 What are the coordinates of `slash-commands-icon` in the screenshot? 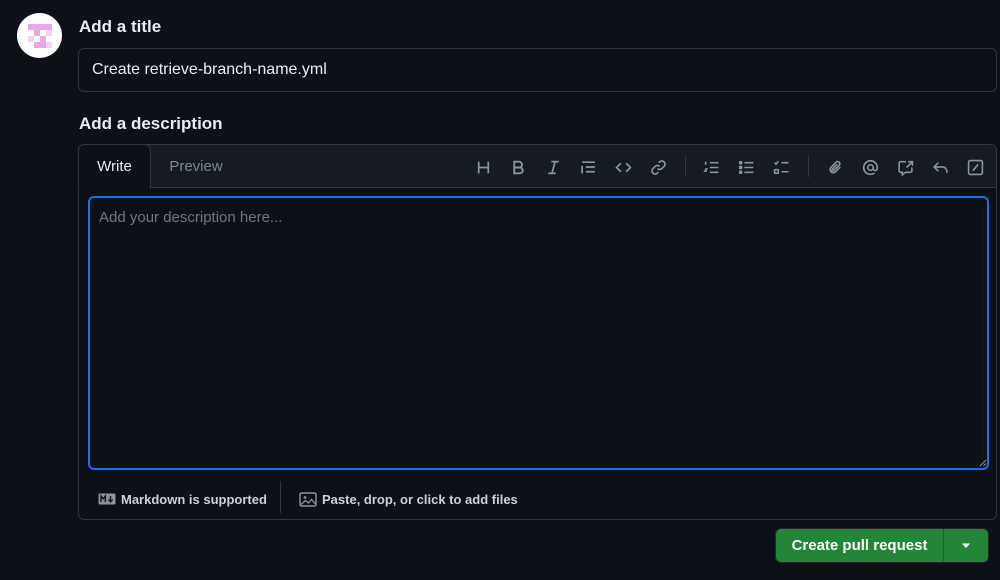 It's located at (975, 167).